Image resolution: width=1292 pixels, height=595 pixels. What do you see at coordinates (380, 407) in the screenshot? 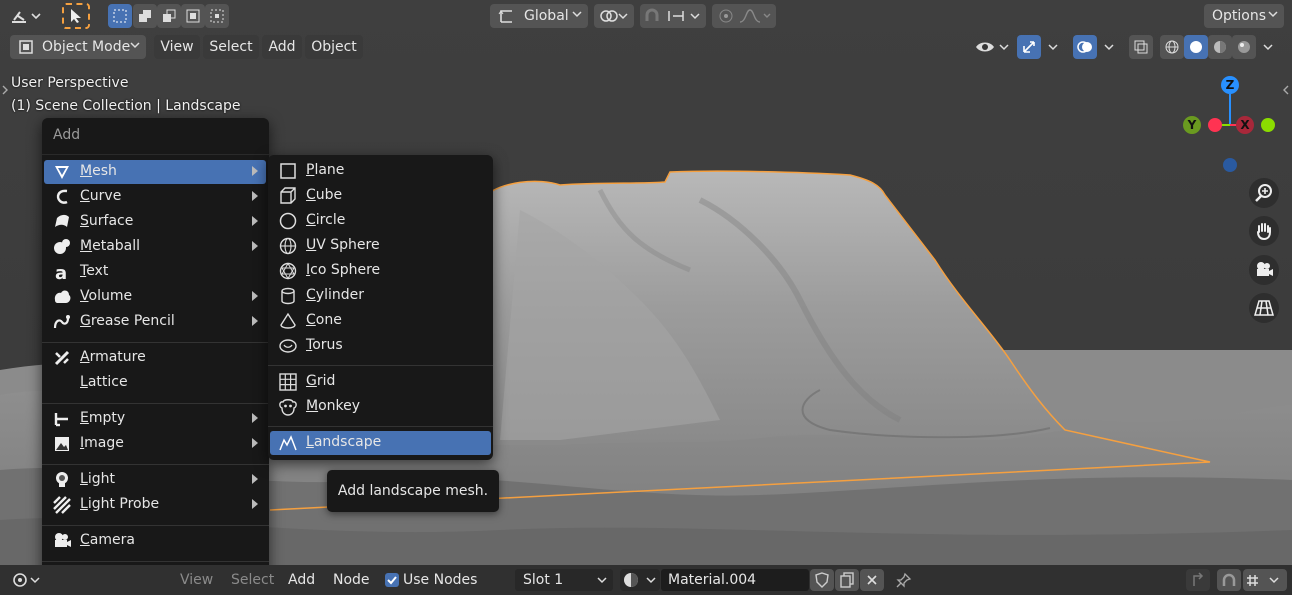
I see `menu-item-monkey: Monkey` at bounding box center [380, 407].